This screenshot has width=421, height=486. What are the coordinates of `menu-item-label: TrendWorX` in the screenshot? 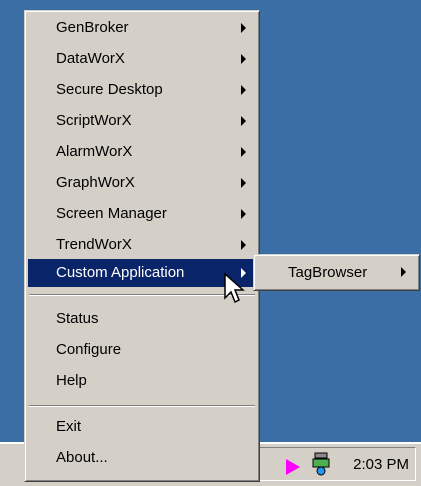 It's located at (94, 244).